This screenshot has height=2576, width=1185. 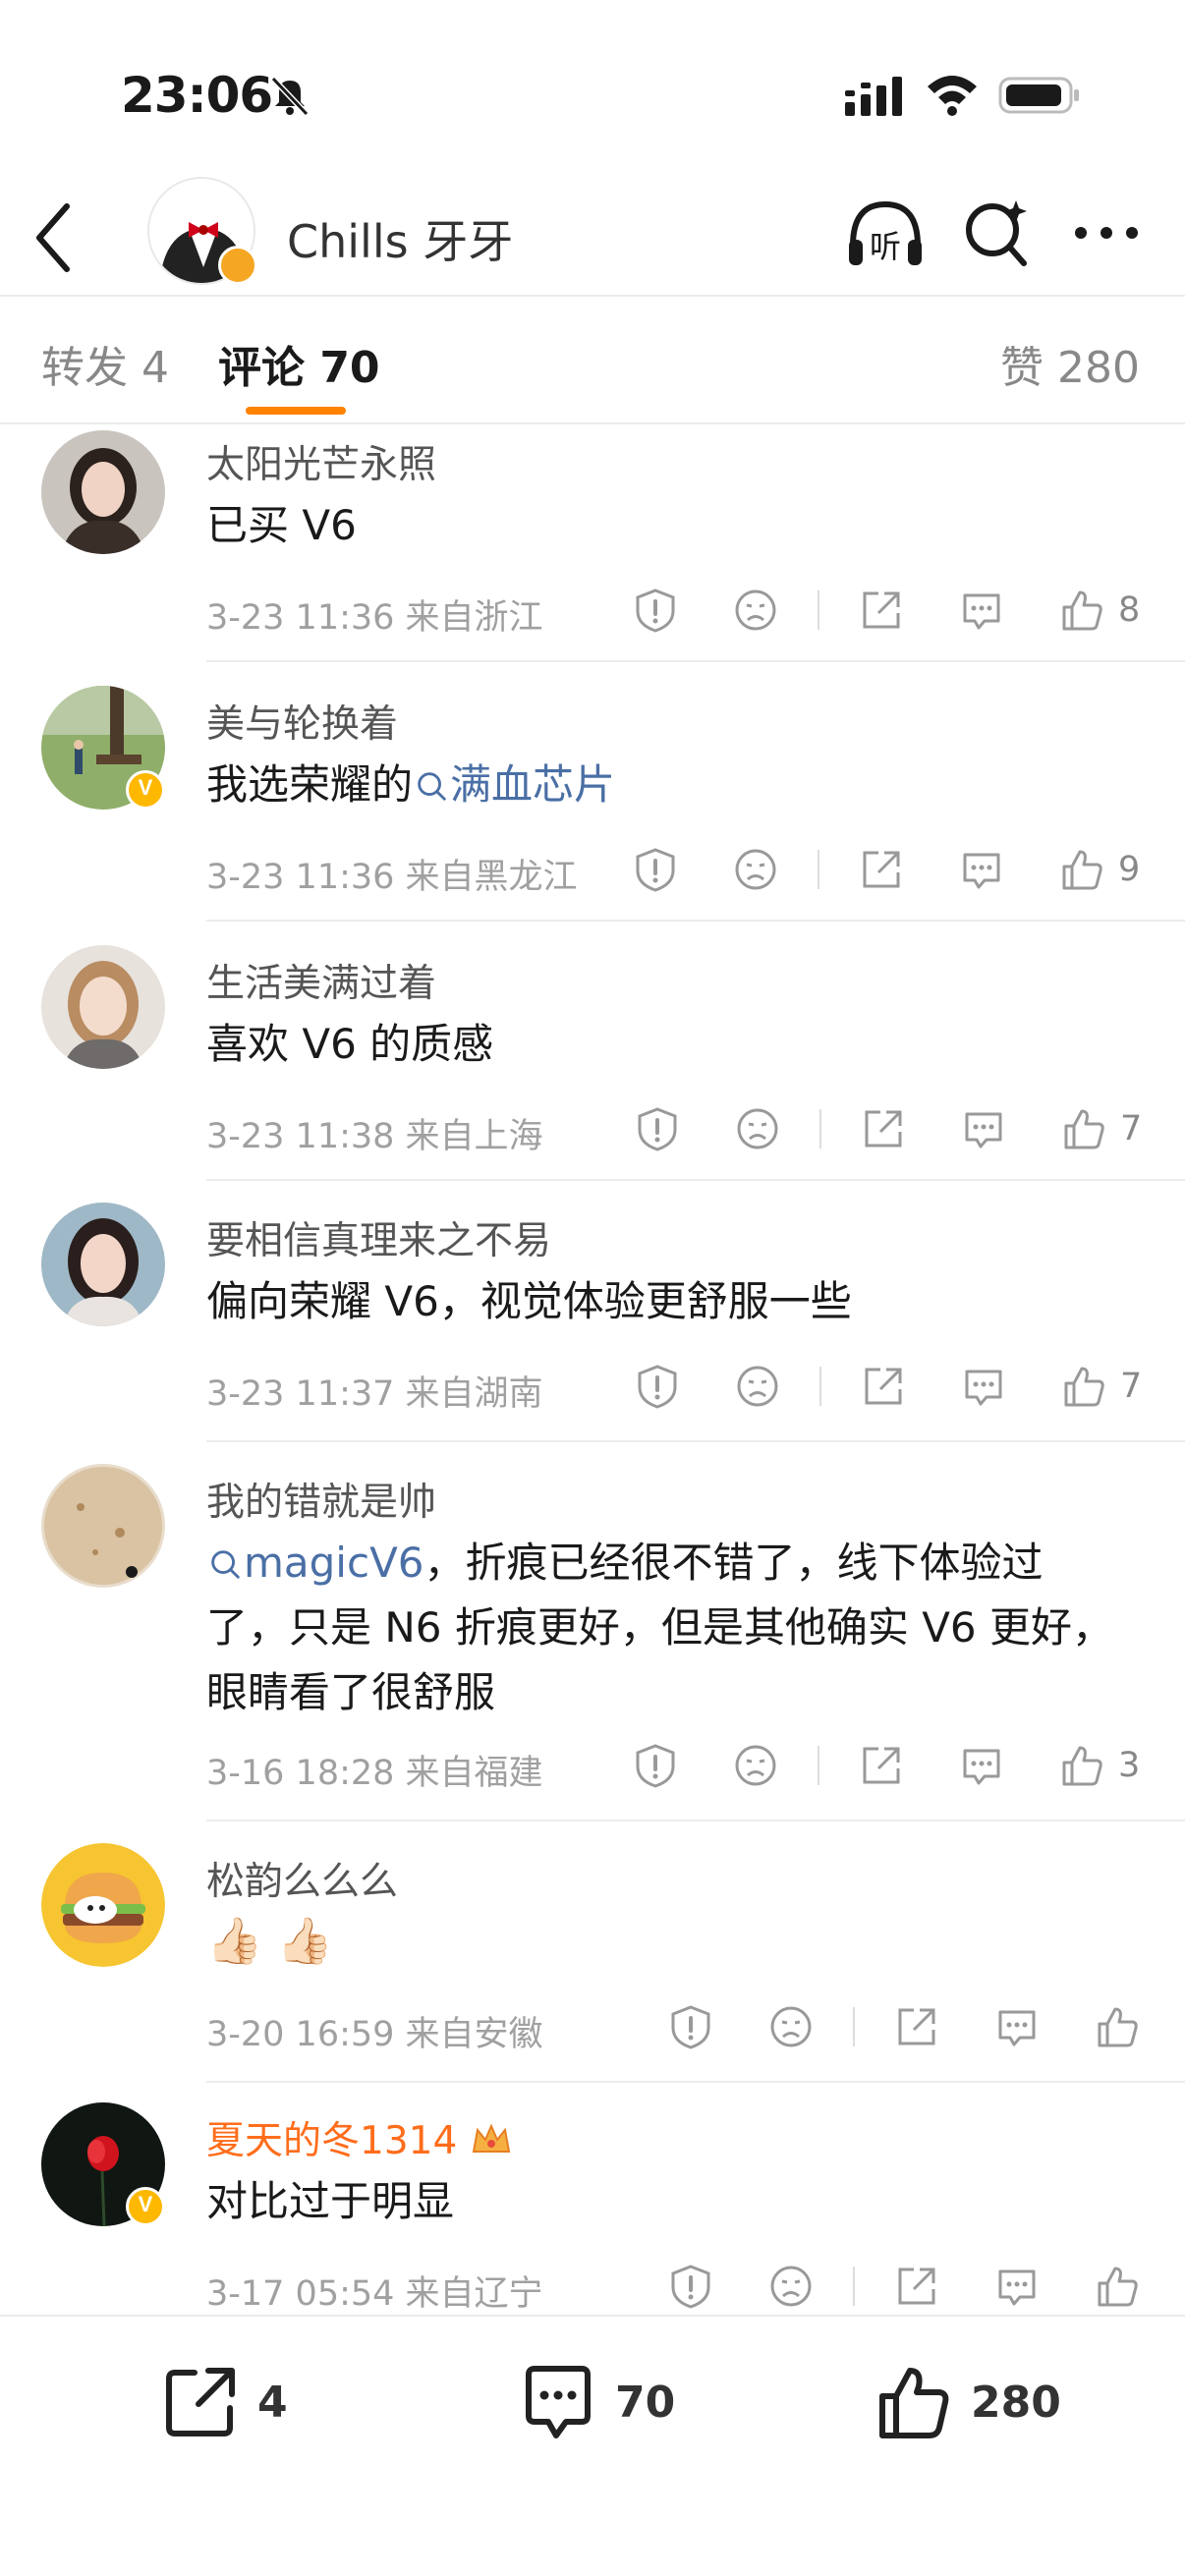 I want to click on comment-text: 对比过于明显, so click(x=331, y=2201).